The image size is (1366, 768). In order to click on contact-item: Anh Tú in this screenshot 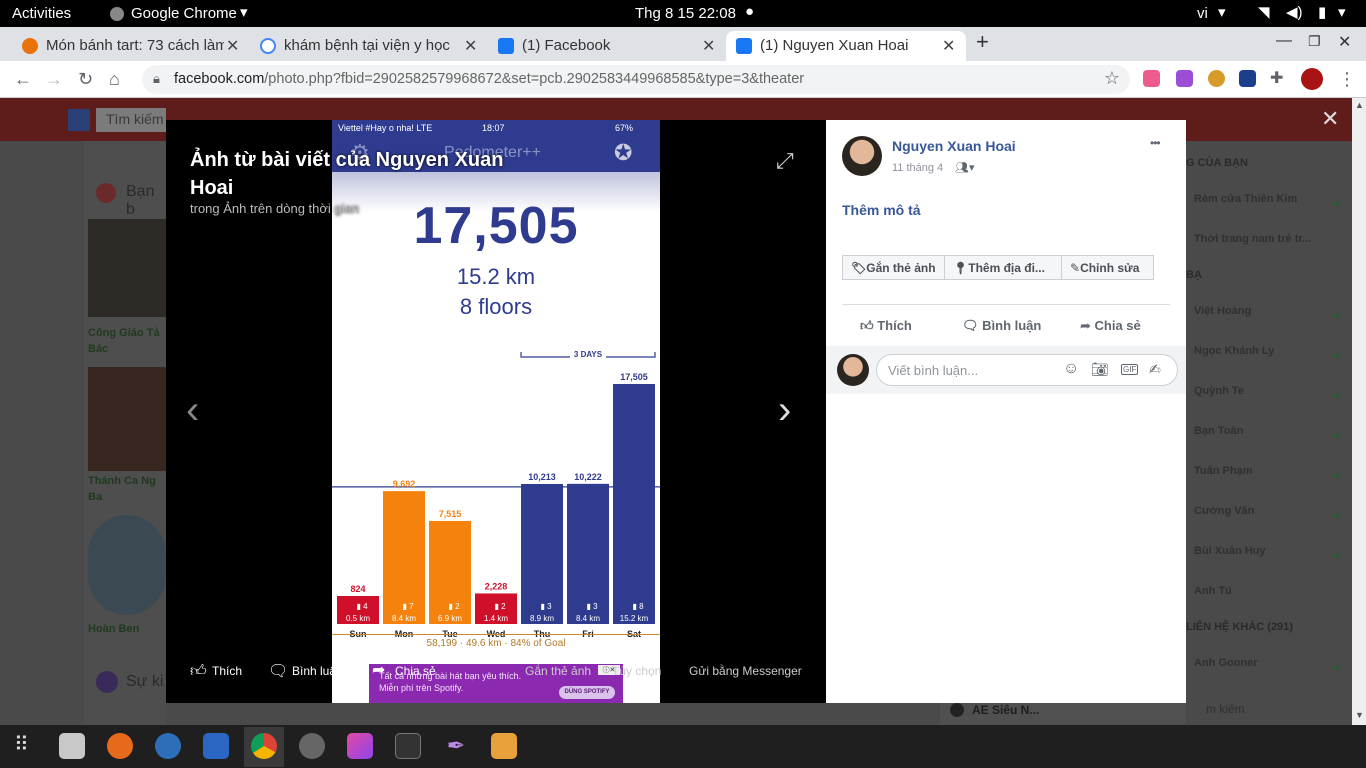, I will do `click(1213, 591)`.